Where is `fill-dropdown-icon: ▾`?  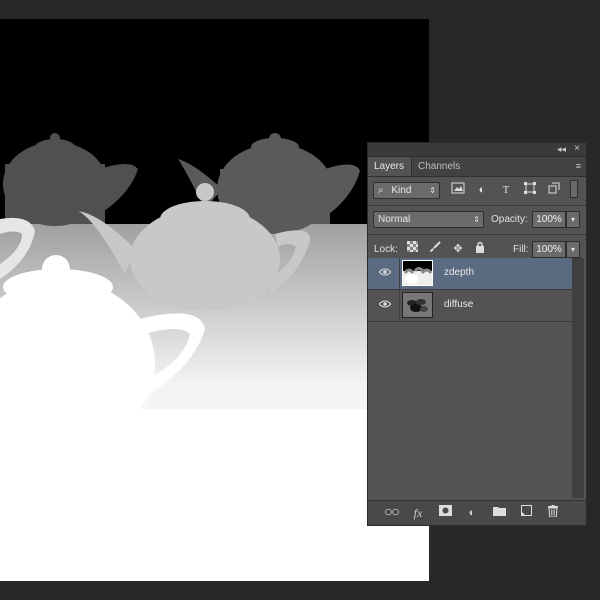 fill-dropdown-icon: ▾ is located at coordinates (573, 249).